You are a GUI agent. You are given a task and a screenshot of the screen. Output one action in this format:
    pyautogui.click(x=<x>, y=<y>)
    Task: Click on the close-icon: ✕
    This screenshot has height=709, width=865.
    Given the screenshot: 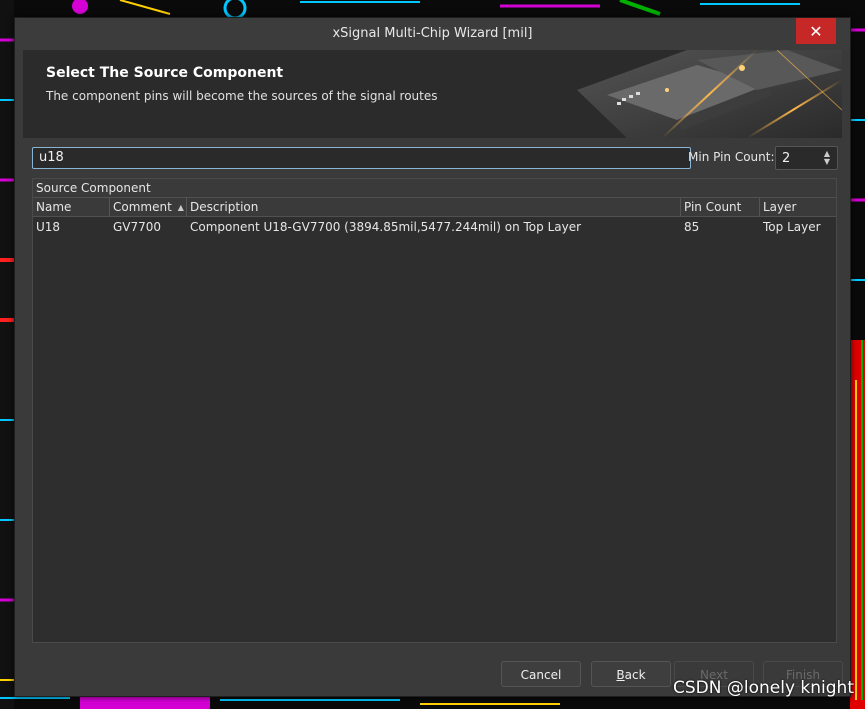 What is the action you would take?
    pyautogui.click(x=816, y=31)
    